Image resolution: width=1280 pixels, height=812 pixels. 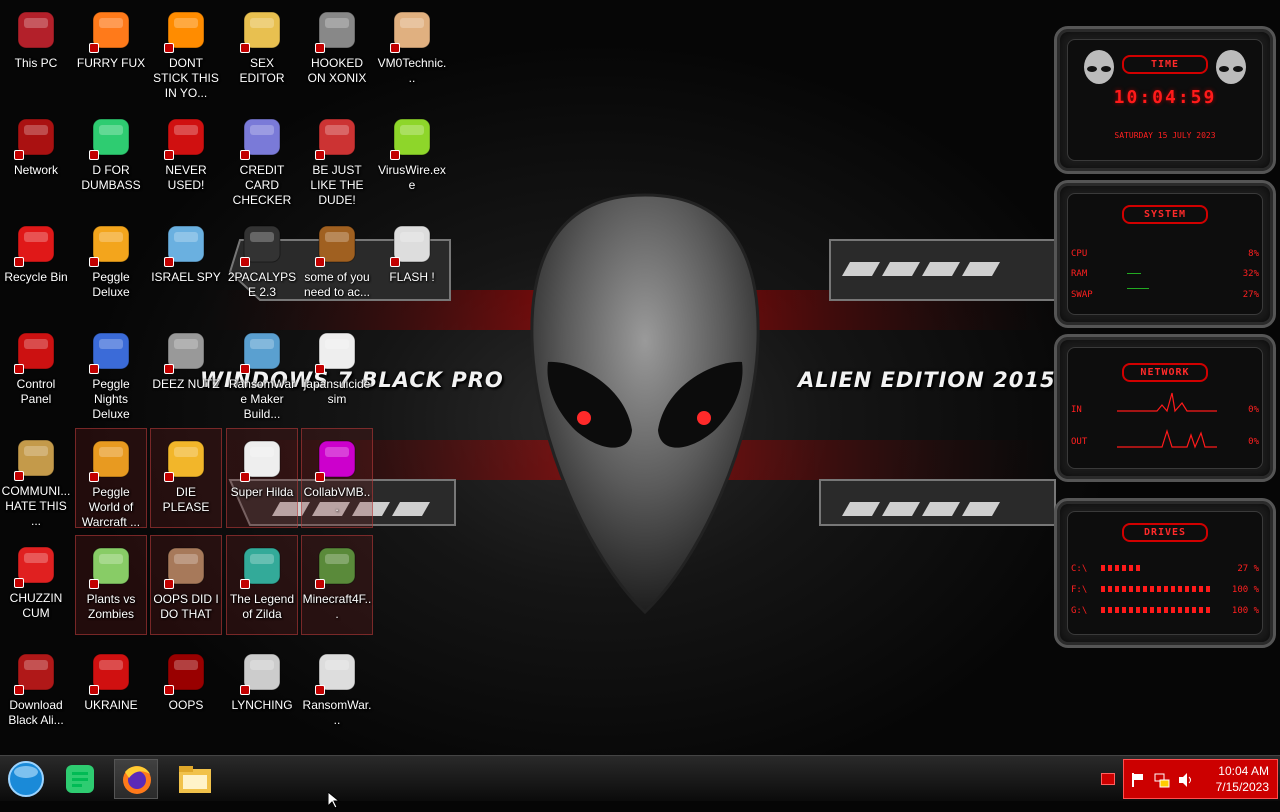 I want to click on show-hidden-icons-button, so click(x=1108, y=779).